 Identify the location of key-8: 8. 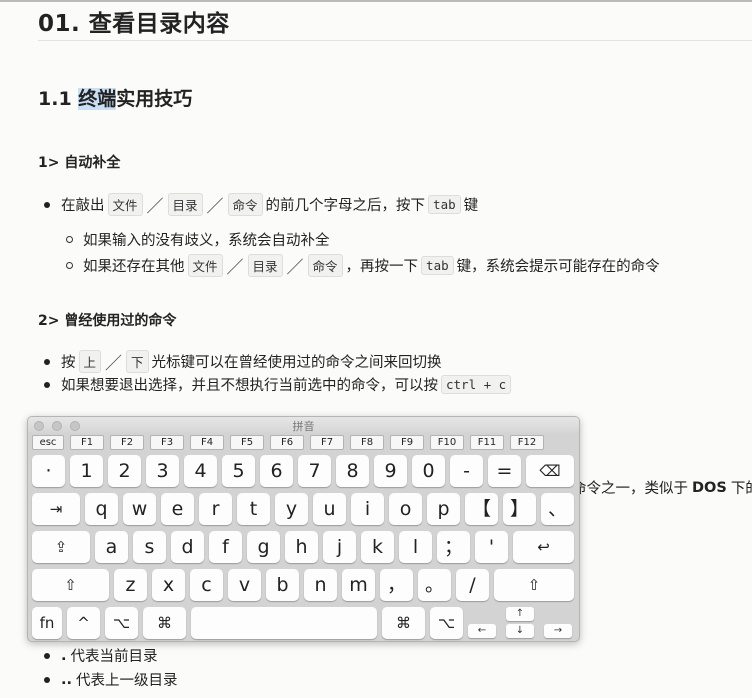
(352, 471).